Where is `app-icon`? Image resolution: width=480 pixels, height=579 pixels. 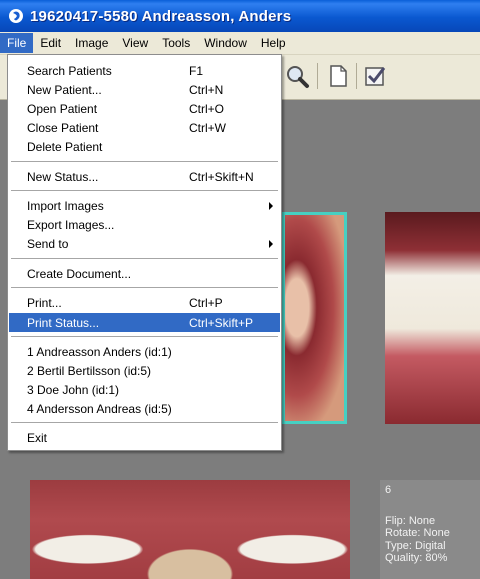
app-icon is located at coordinates (16, 16).